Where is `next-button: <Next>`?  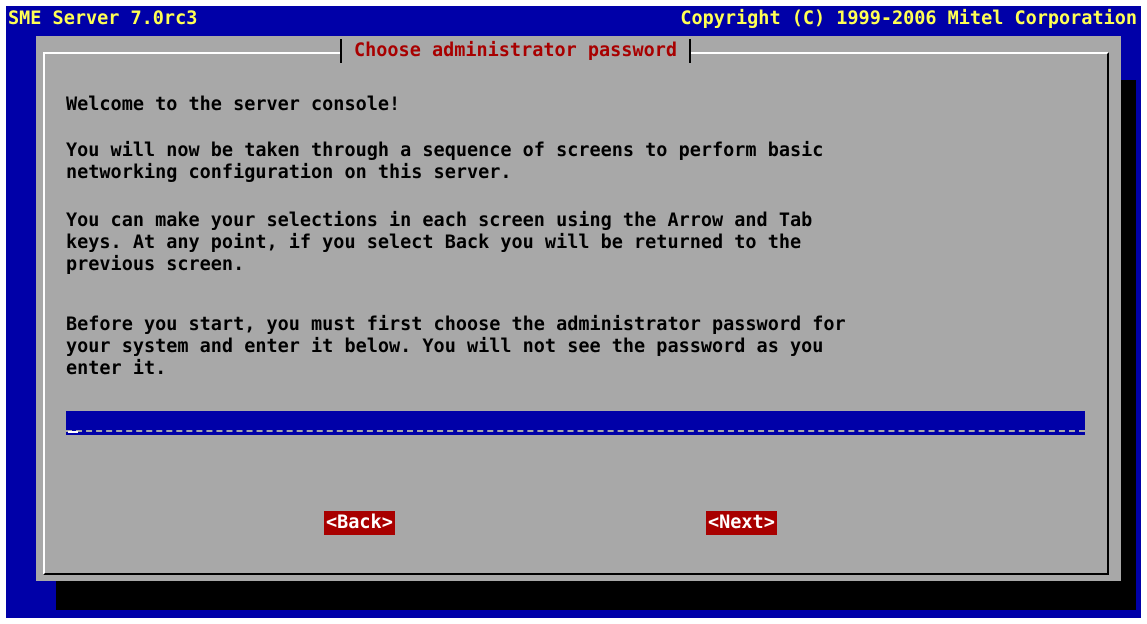 next-button: <Next> is located at coordinates (741, 523).